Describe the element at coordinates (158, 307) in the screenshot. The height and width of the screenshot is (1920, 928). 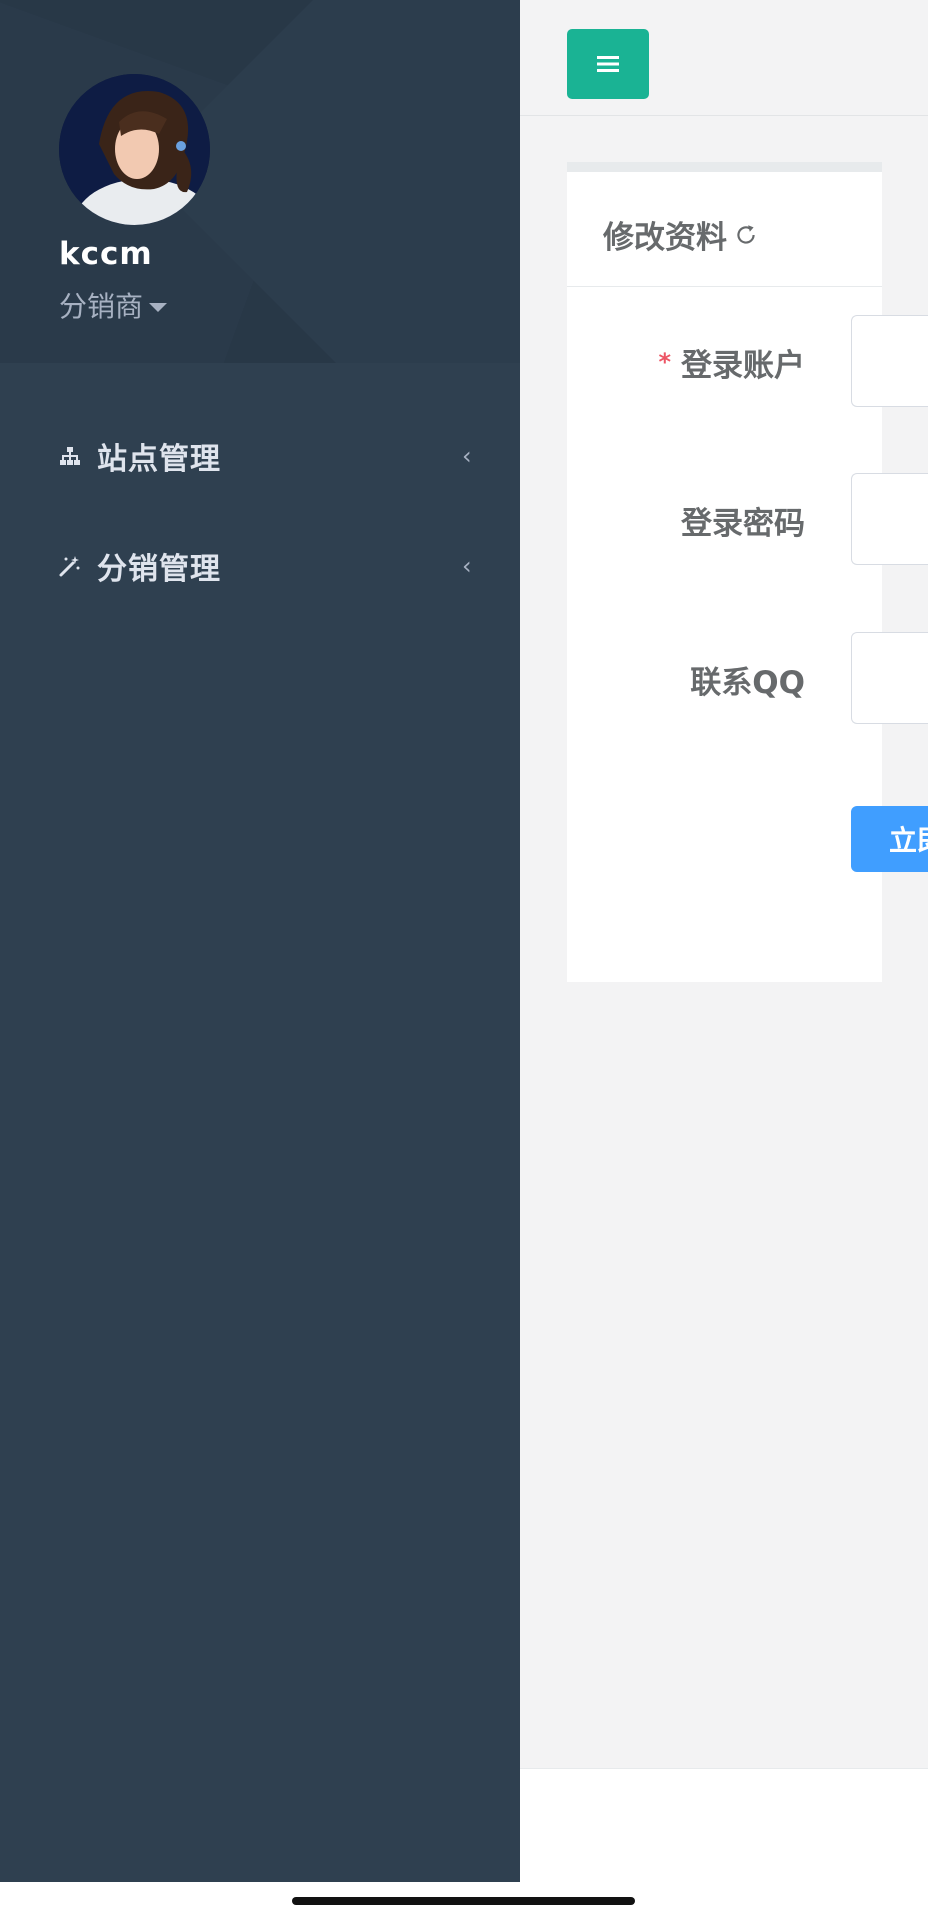
I see `caret-down-icon` at that location.